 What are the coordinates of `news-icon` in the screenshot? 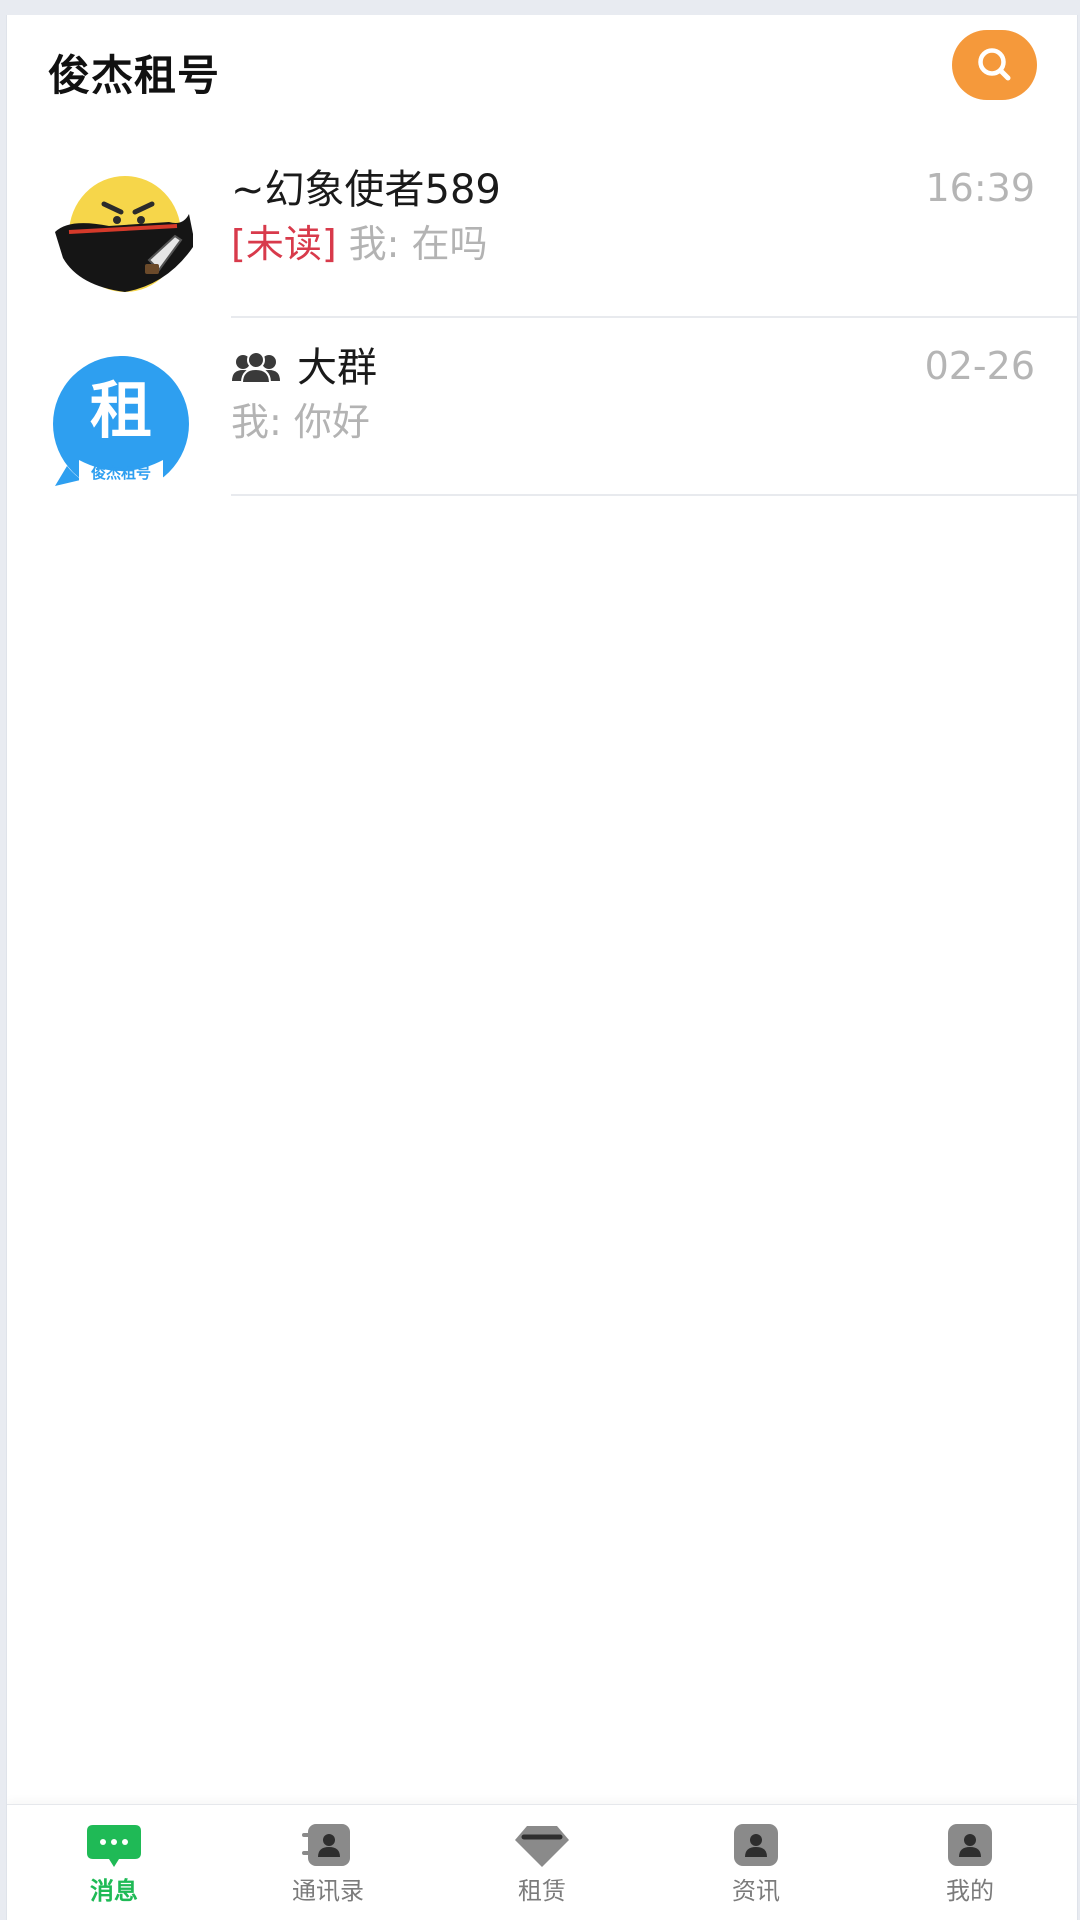 It's located at (756, 1846).